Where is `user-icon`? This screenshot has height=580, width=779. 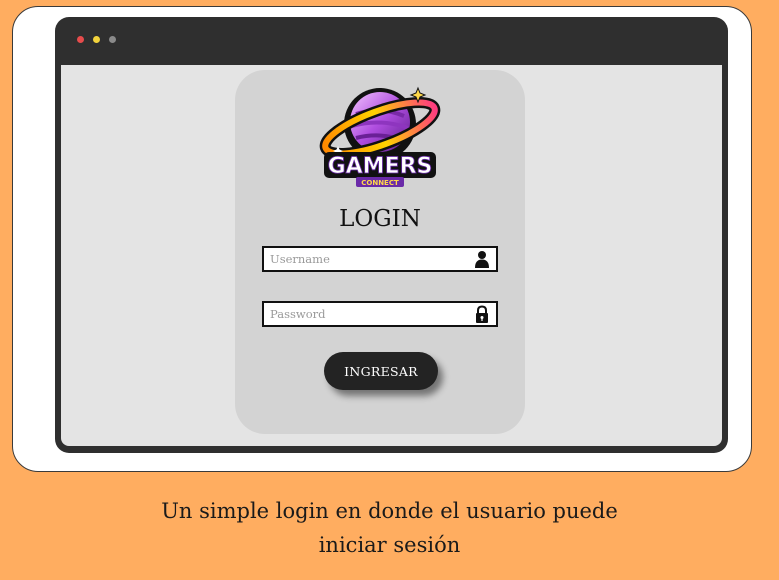 user-icon is located at coordinates (482, 259).